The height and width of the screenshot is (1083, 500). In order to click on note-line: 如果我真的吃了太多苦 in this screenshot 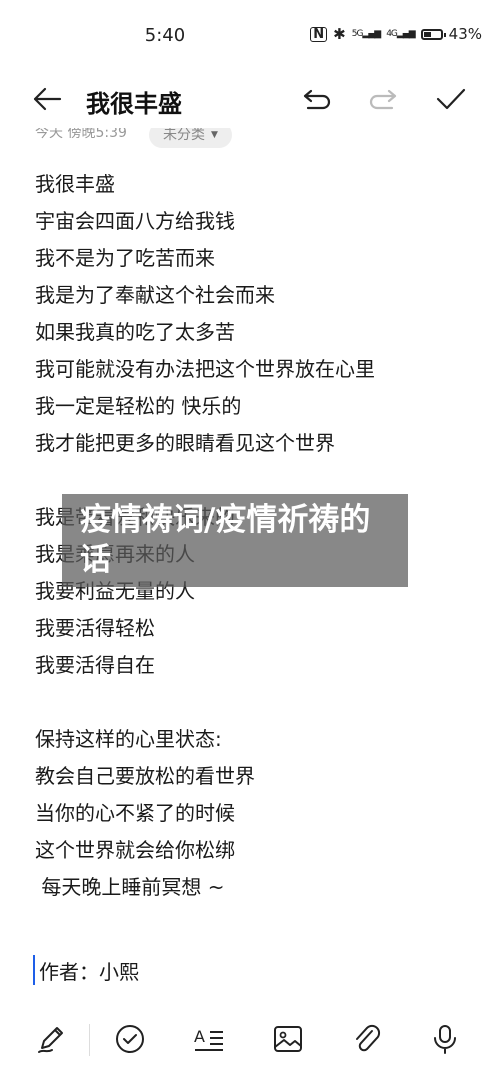, I will do `click(135, 332)`.